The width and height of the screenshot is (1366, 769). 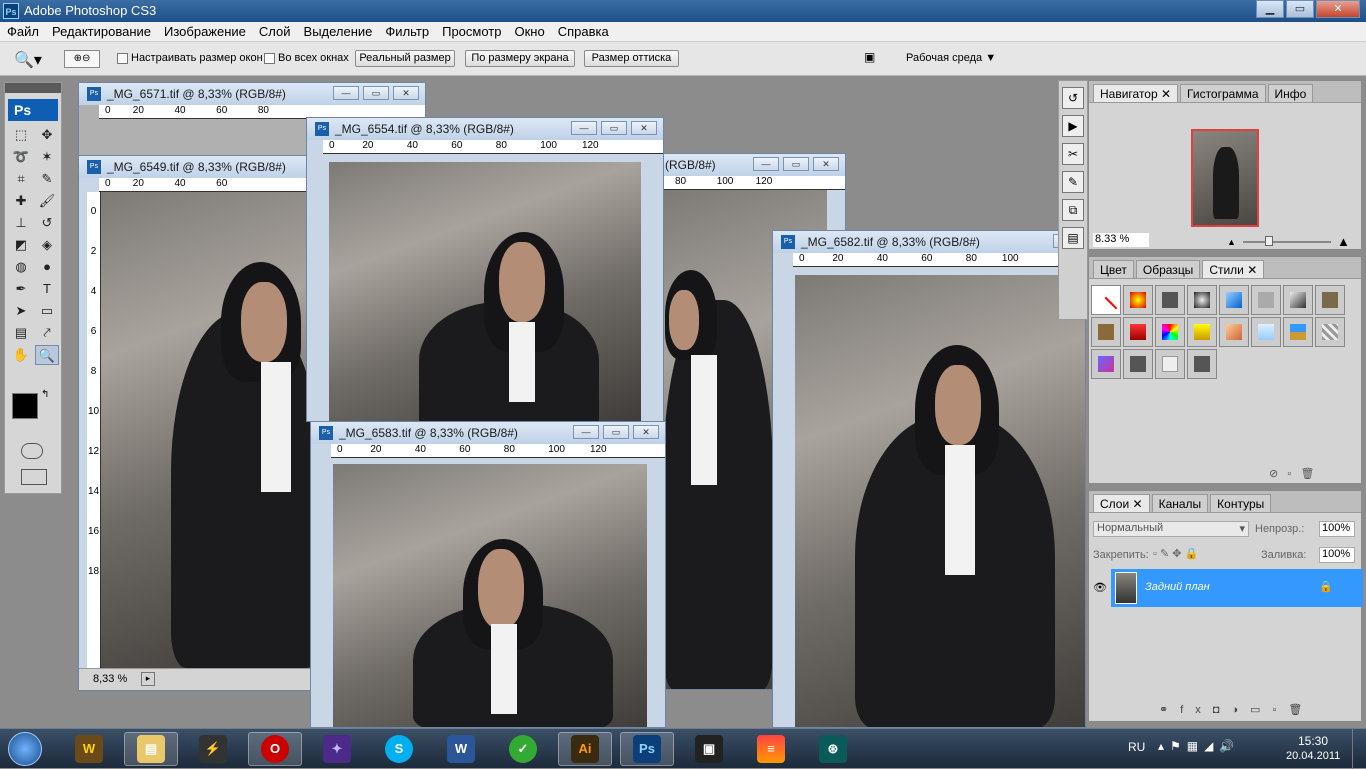 What do you see at coordinates (252, 94) in the screenshot?
I see `document-titlebar: Ps _MG_6571.tif @ 8,33% (RGB/8#) — ▭ ✕` at bounding box center [252, 94].